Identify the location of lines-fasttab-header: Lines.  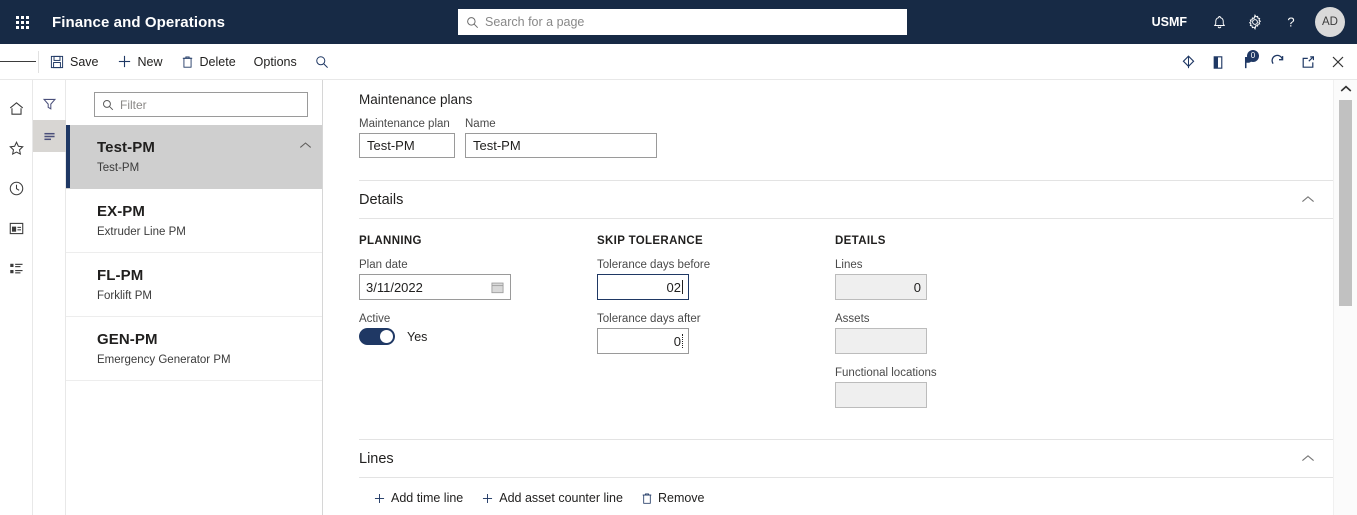
(846, 459).